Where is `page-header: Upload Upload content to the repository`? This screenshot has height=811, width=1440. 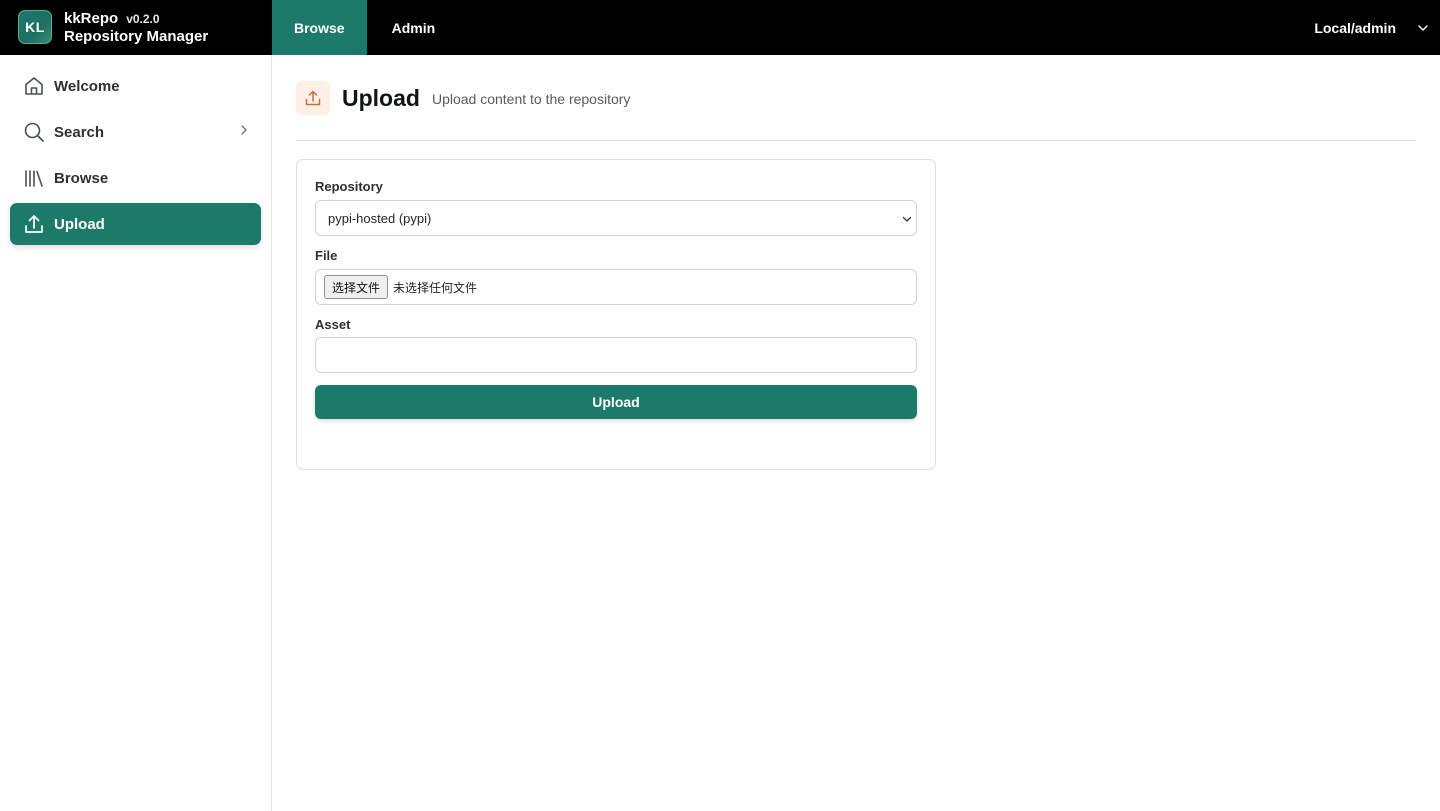 page-header: Upload Upload content to the repository is located at coordinates (463, 98).